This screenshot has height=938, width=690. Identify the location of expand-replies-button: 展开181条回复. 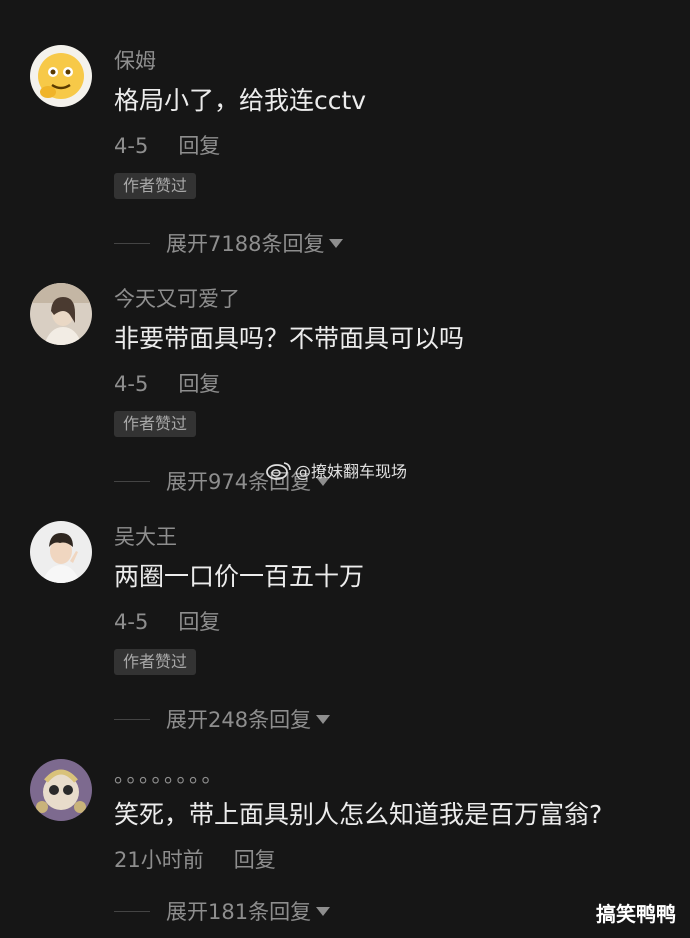
(222, 911).